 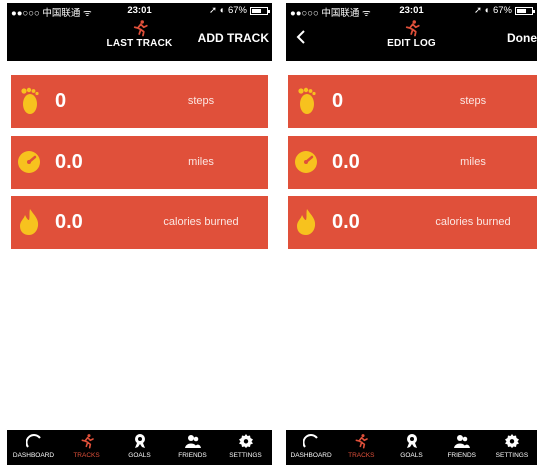 I want to click on page-title: EDIT LOG, so click(x=411, y=43).